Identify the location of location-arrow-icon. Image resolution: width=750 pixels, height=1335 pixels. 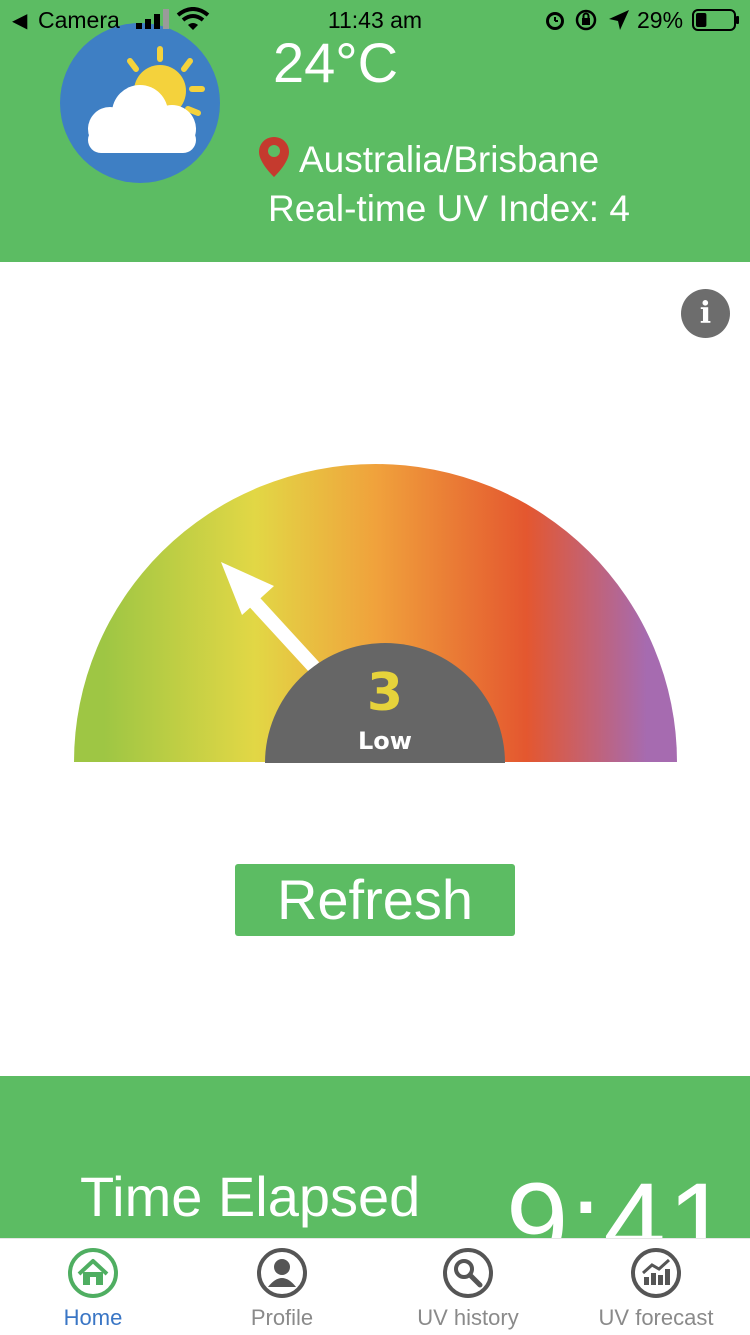
(619, 20).